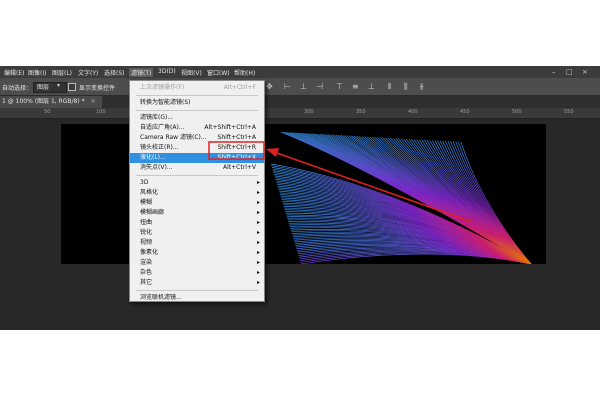 The height and width of the screenshot is (400, 600). Describe the element at coordinates (37, 72) in the screenshot. I see `menu-image: 图像(I)` at that location.